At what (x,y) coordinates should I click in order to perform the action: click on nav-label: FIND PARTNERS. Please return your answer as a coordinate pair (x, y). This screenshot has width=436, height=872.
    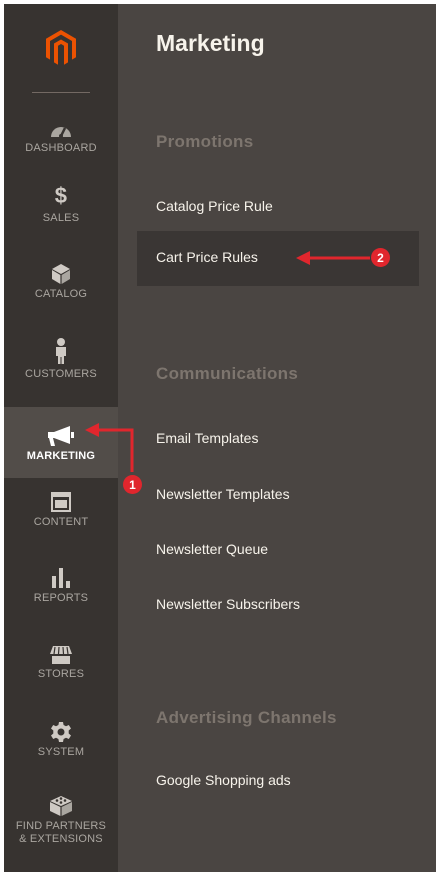
    Looking at the image, I should click on (61, 826).